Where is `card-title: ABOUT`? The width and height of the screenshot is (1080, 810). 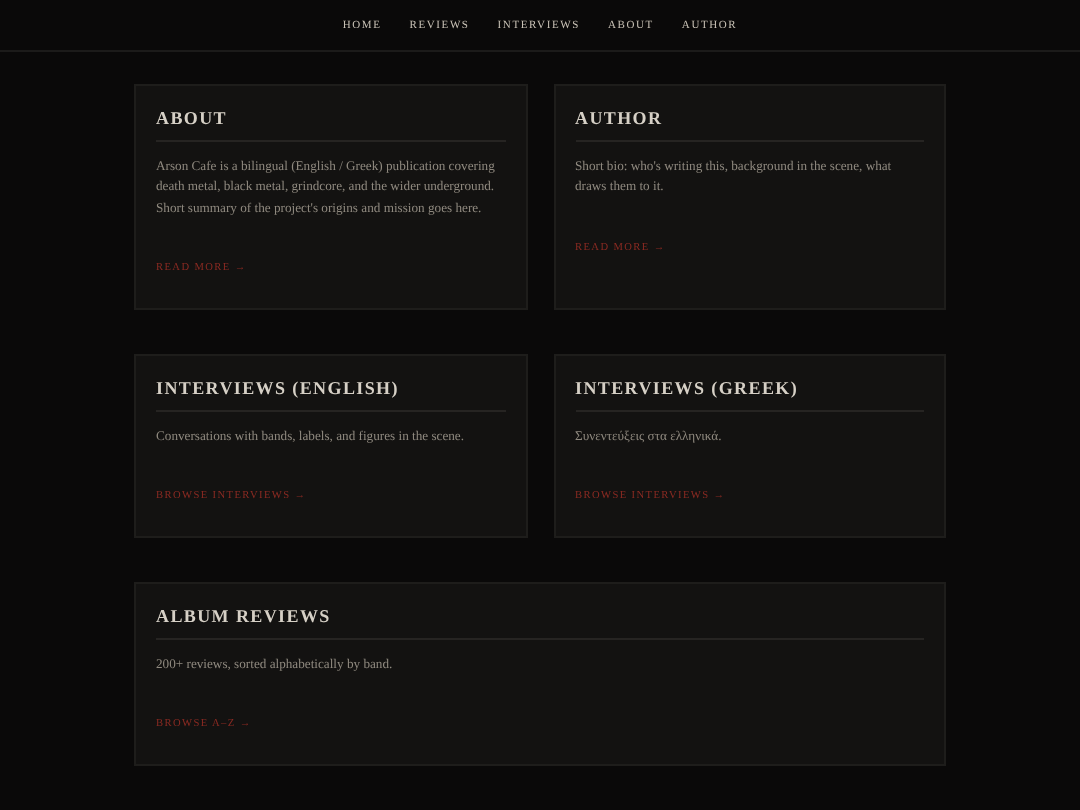 card-title: ABOUT is located at coordinates (330, 125).